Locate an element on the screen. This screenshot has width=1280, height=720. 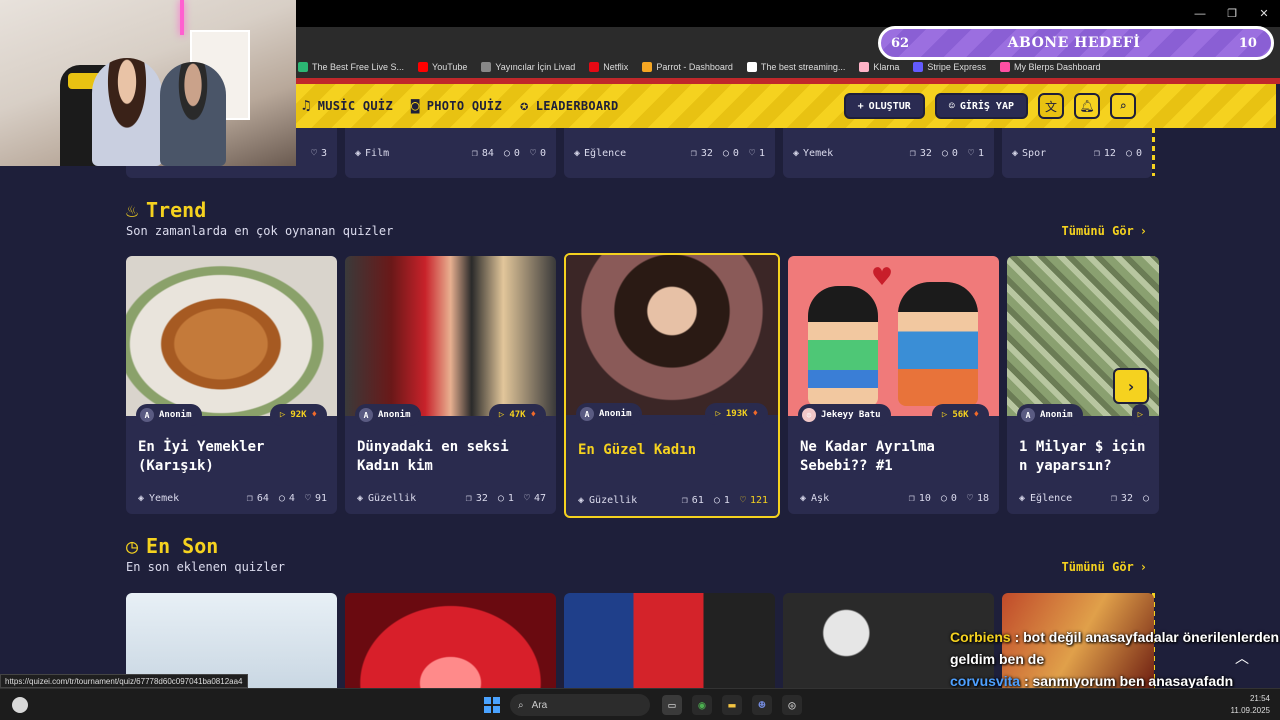
bookmark-item: Netflix is located at coordinates (609, 66).